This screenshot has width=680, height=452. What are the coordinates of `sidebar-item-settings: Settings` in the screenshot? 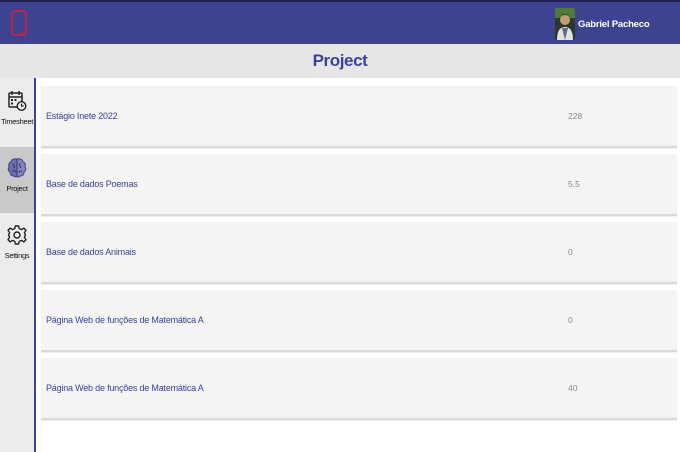 It's located at (17, 247).